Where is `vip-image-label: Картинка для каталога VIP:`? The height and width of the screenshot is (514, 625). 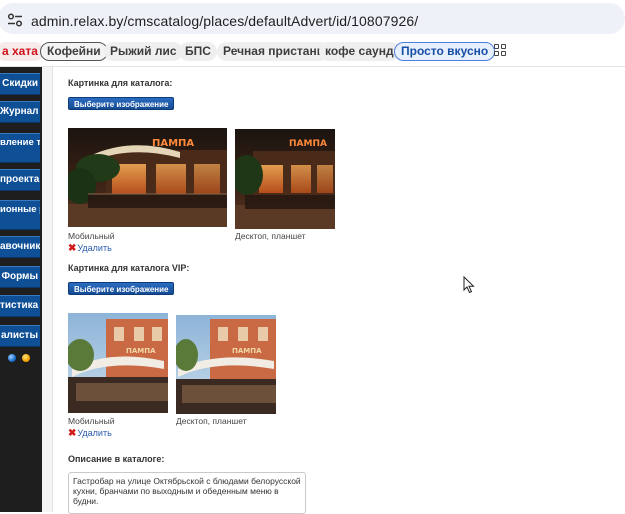 vip-image-label: Картинка для каталога VIP: is located at coordinates (129, 268).